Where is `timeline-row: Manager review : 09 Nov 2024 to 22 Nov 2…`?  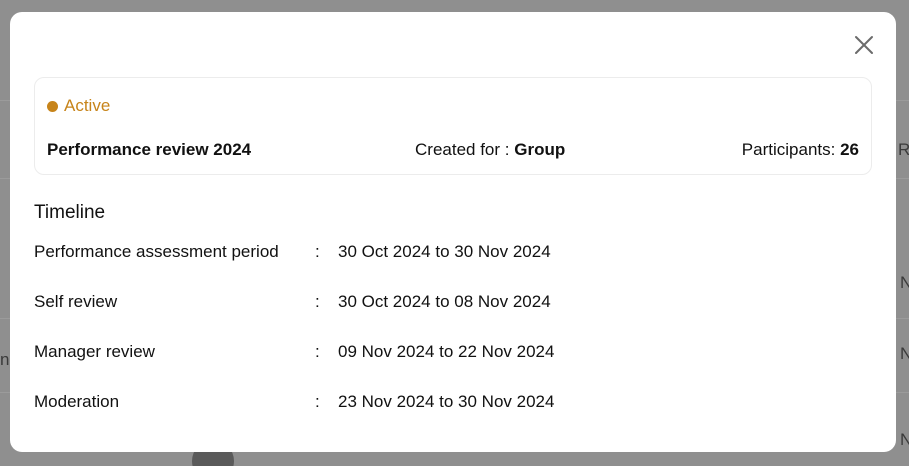 timeline-row: Manager review : 09 Nov 2024 to 22 Nov 2… is located at coordinates (334, 353).